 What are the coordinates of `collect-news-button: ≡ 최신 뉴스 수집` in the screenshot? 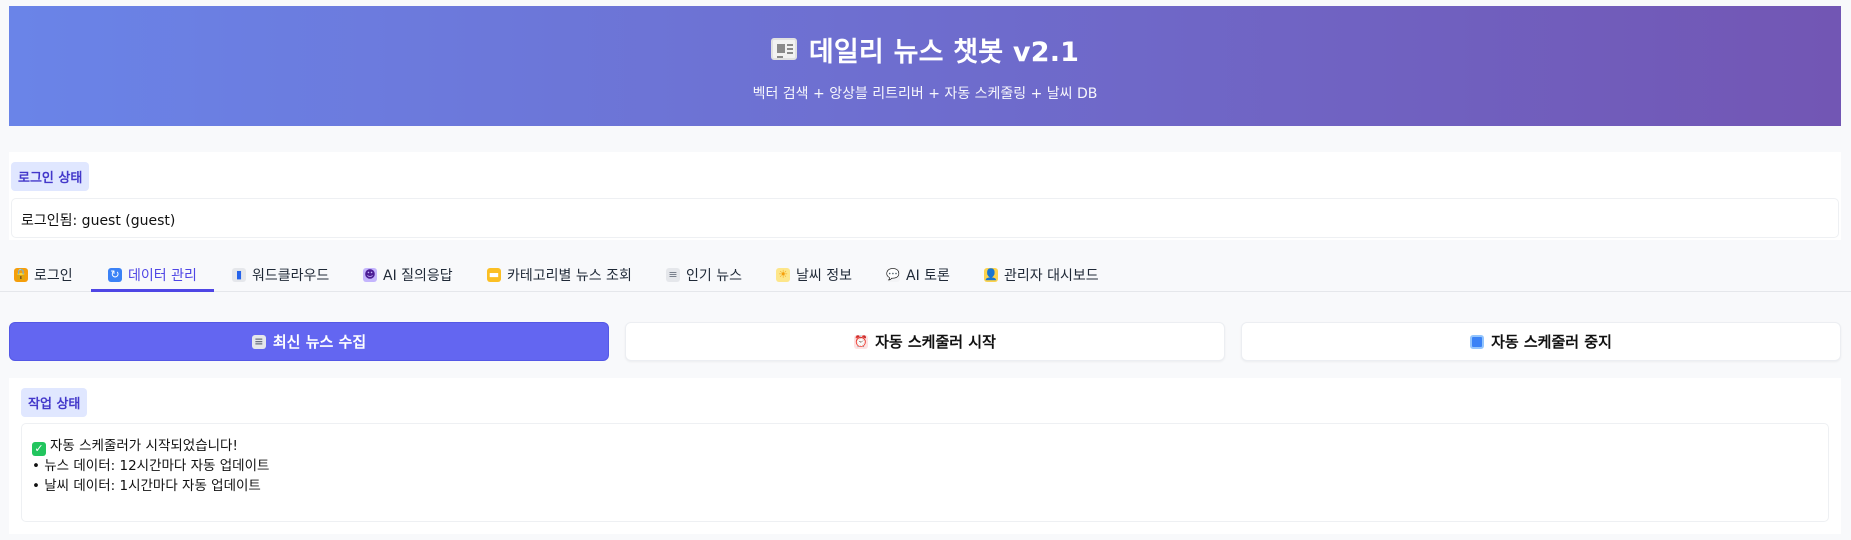 It's located at (309, 341).